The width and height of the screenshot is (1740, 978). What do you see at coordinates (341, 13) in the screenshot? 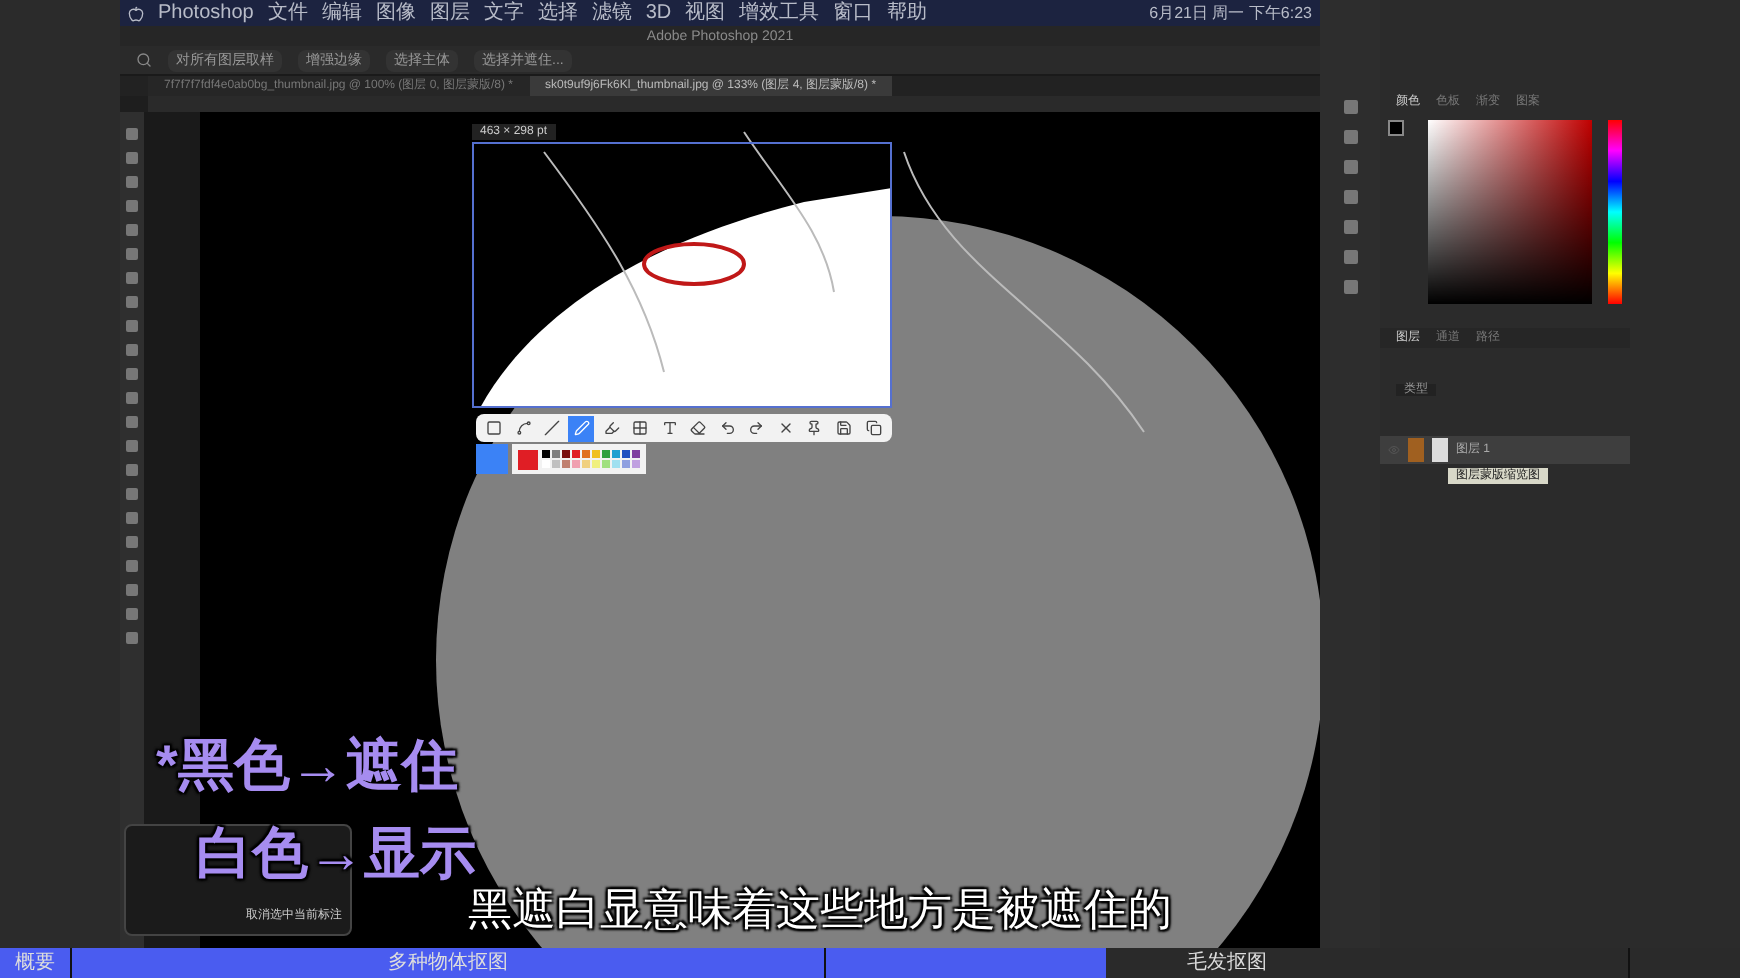
I see `menu-item: 编辑` at bounding box center [341, 13].